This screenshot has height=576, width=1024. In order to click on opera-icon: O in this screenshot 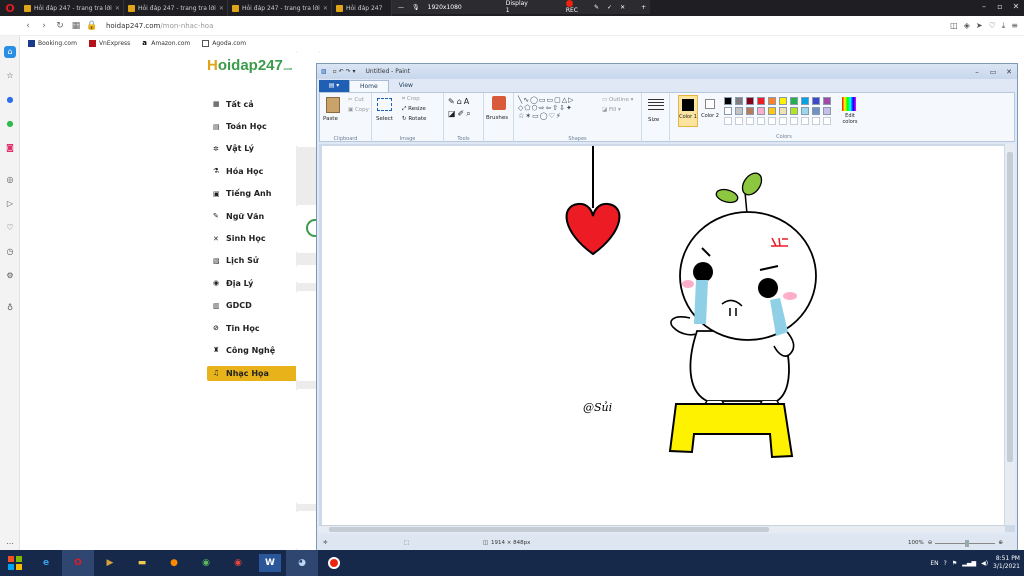, I will do `click(78, 563)`.